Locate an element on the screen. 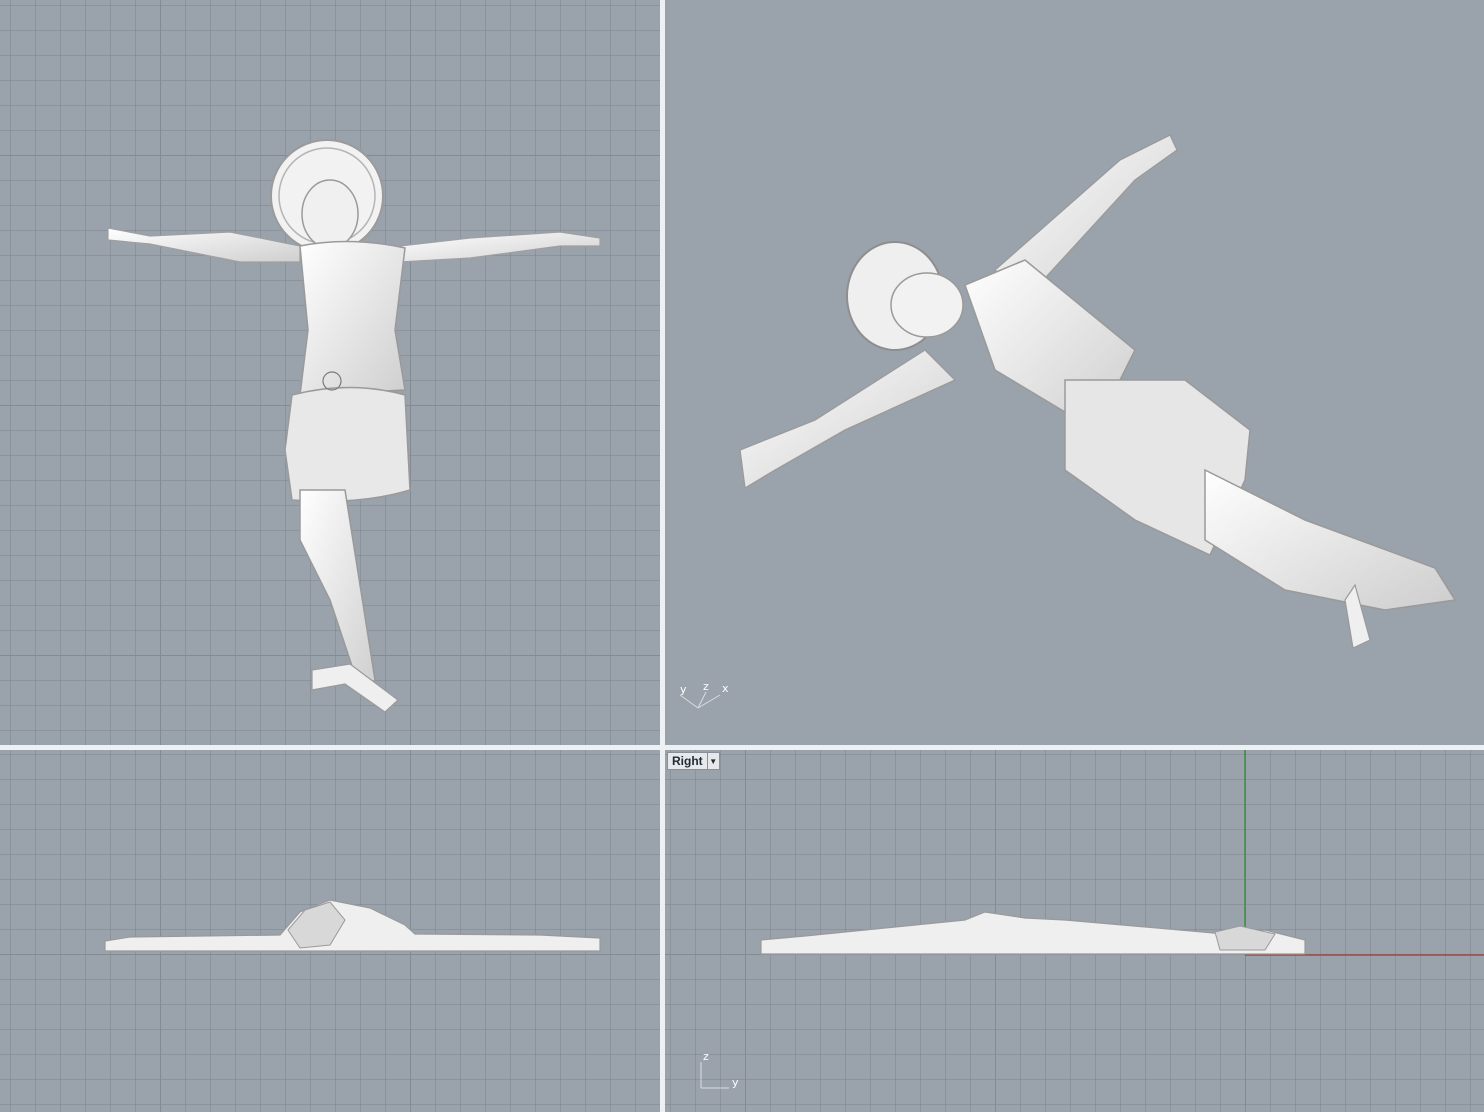  crucifix-model-front is located at coordinates (330, 931).